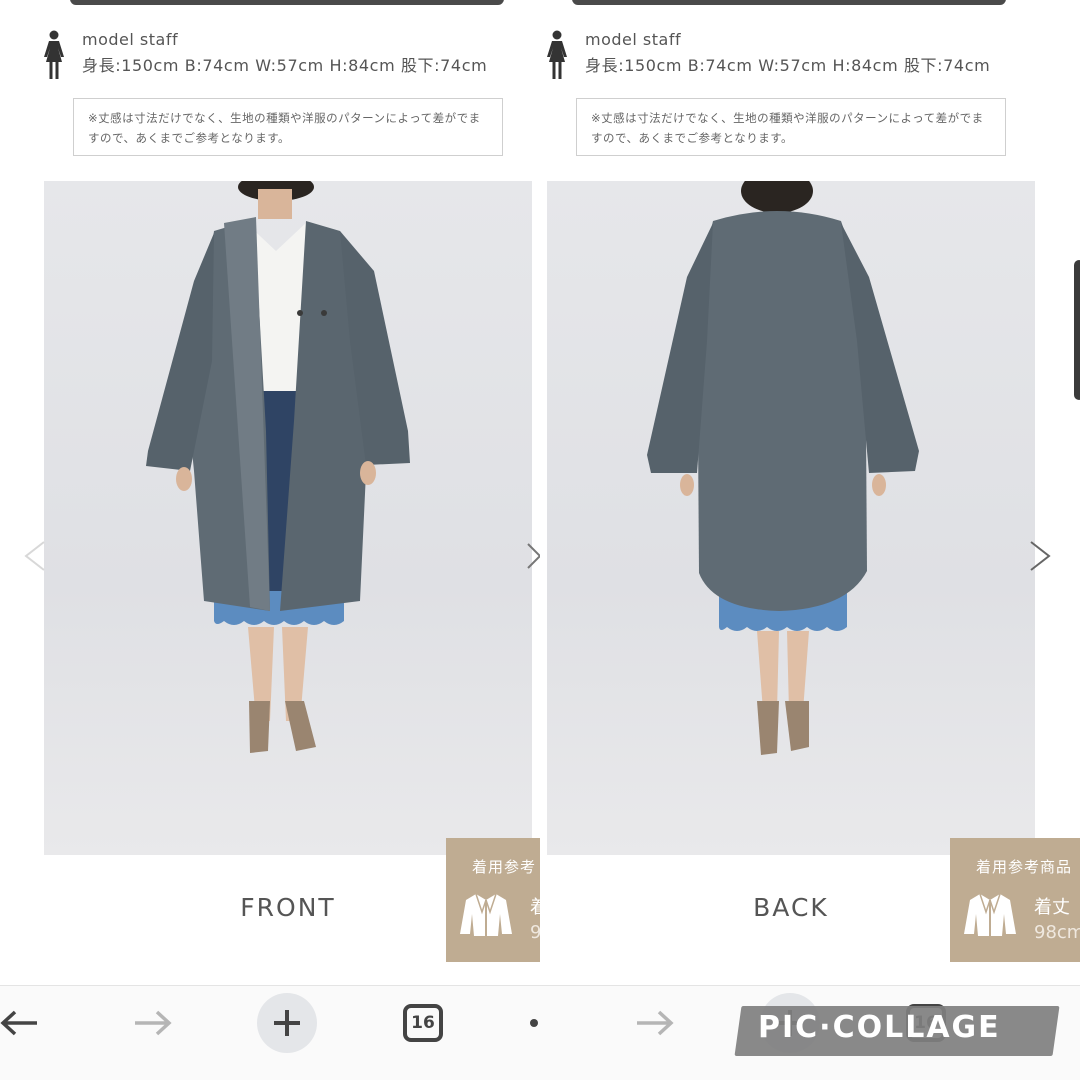 This screenshot has width=1080, height=1080. I want to click on ref-card-line2: 9, so click(535, 932).